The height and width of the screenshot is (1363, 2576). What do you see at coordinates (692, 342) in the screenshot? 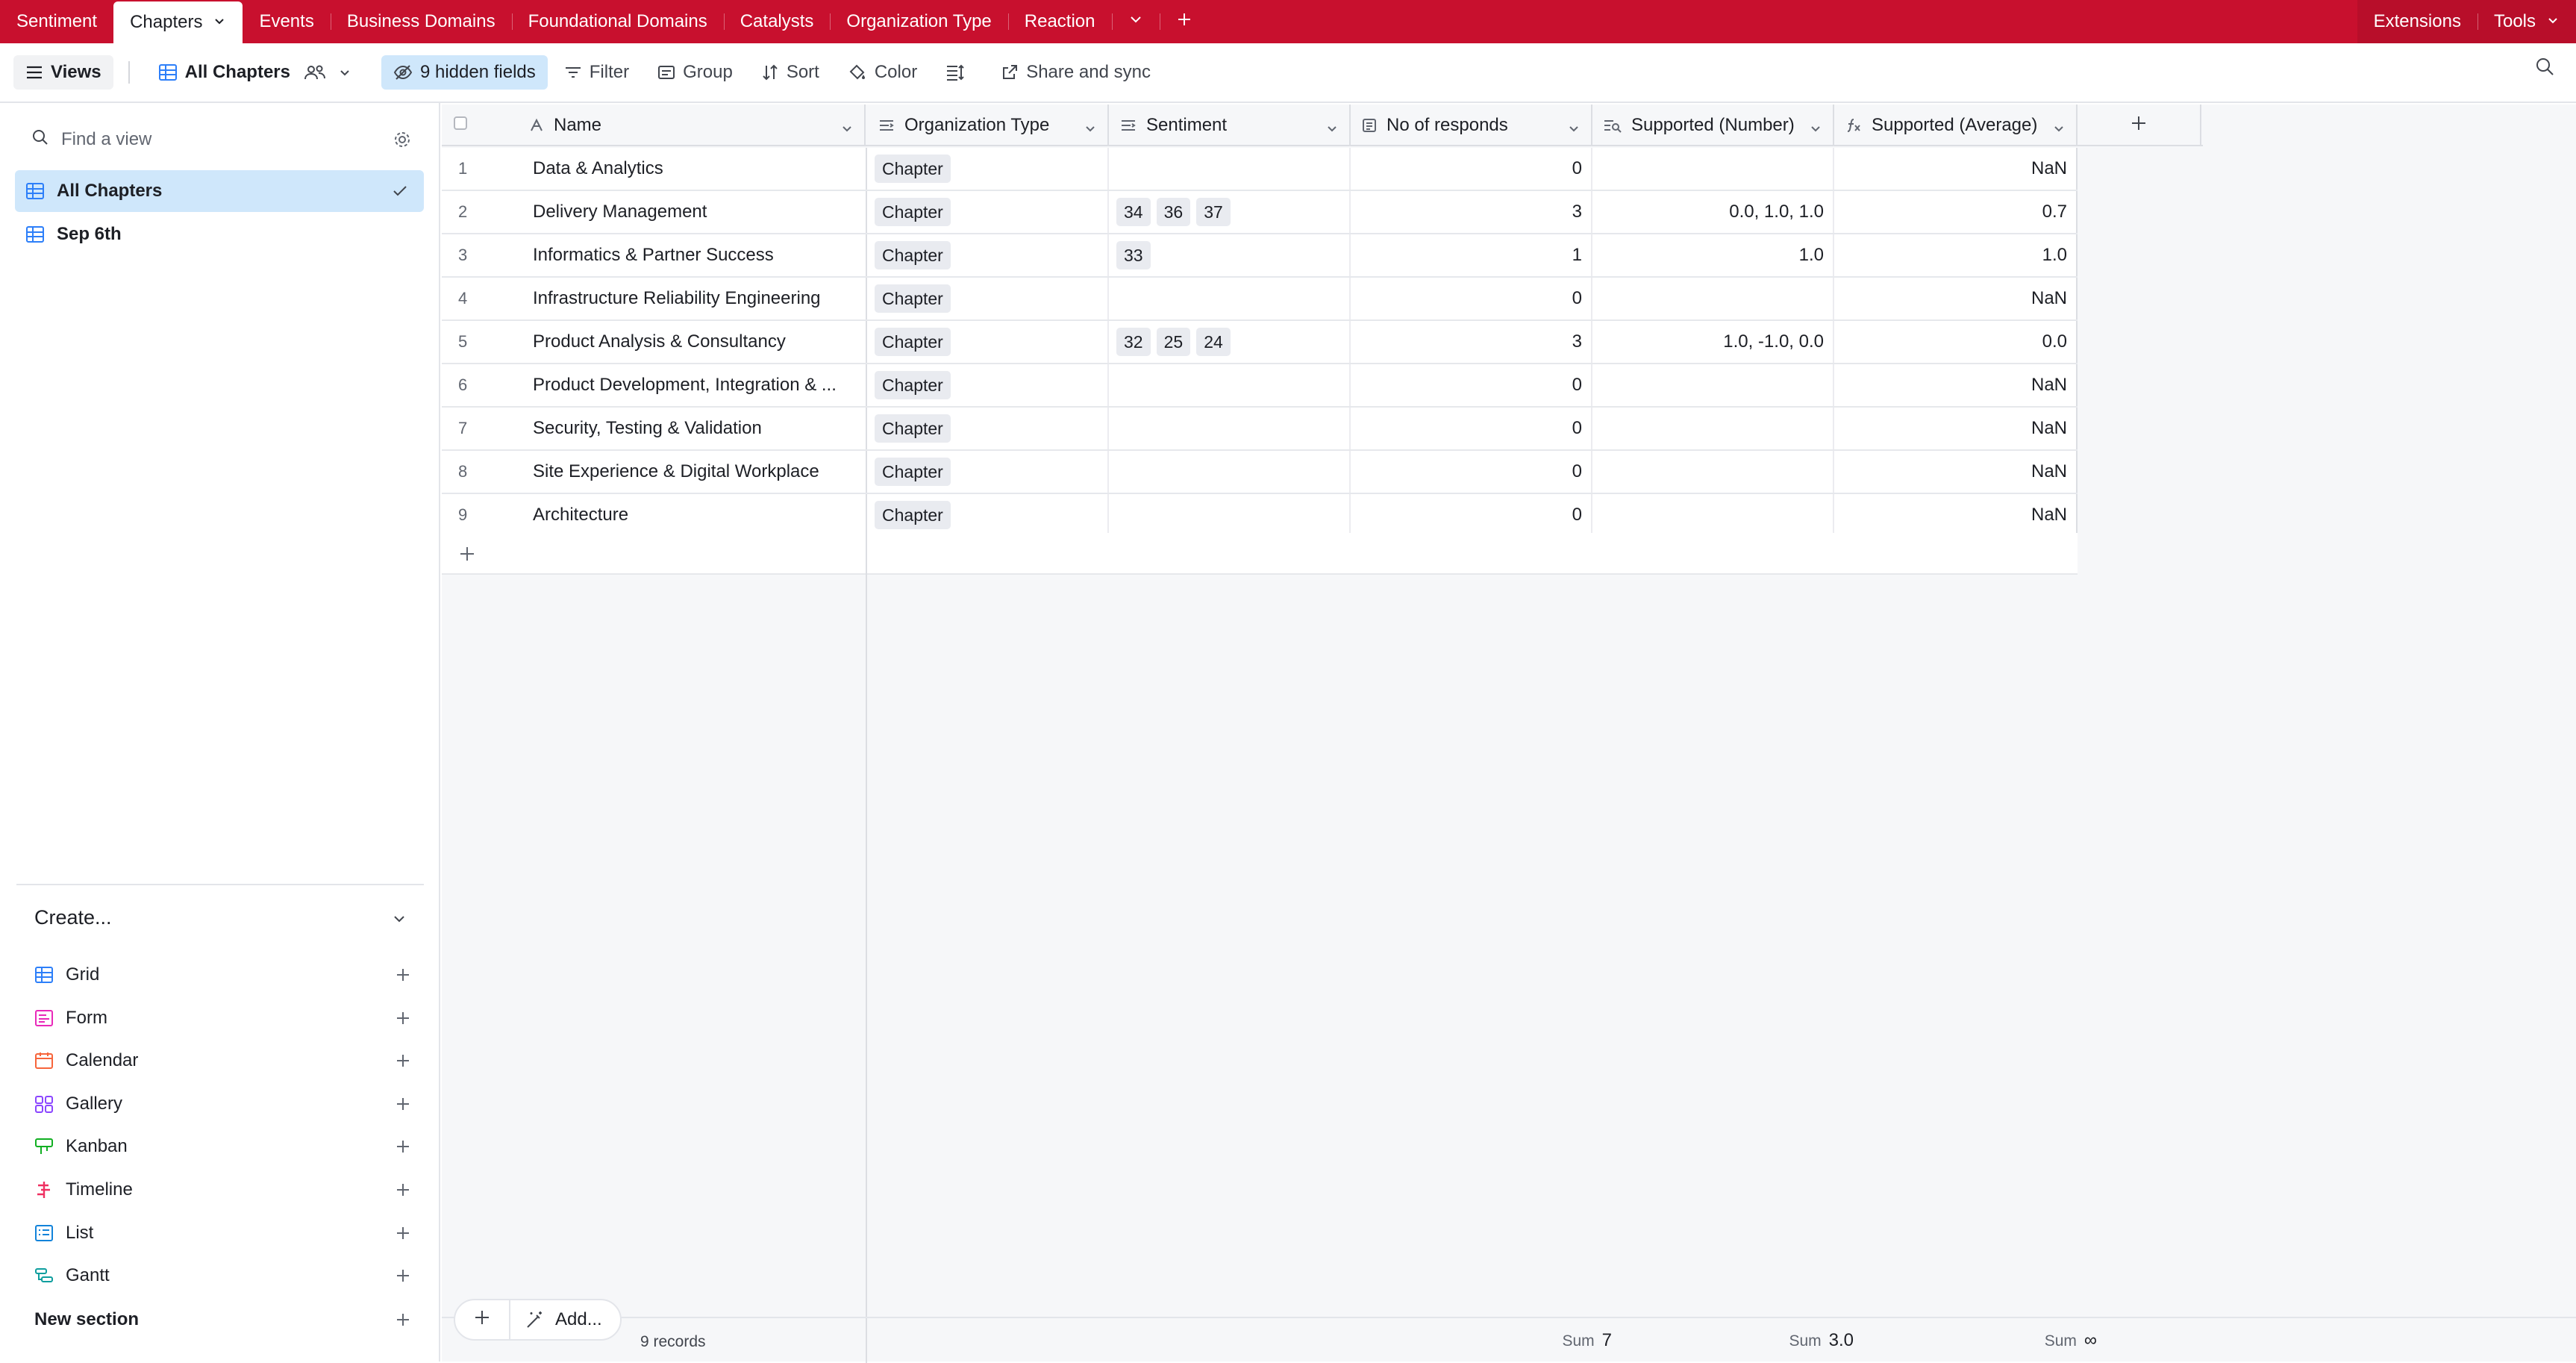
I see `name-cell: Product Analysis & Consultancy` at bounding box center [692, 342].